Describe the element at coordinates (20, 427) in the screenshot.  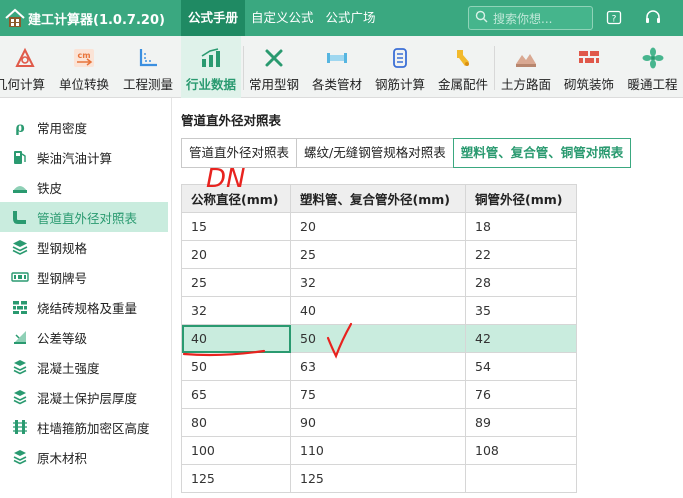
I see `stirrup-icon` at that location.